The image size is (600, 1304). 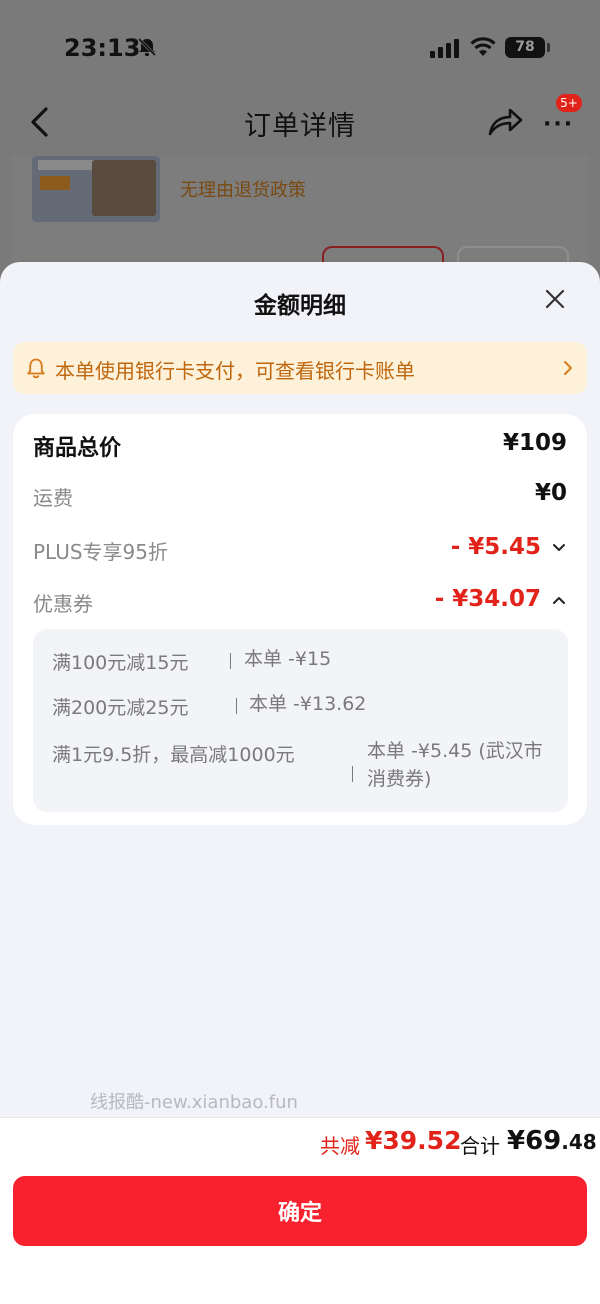 What do you see at coordinates (444, 48) in the screenshot?
I see `cellular-signal-icon` at bounding box center [444, 48].